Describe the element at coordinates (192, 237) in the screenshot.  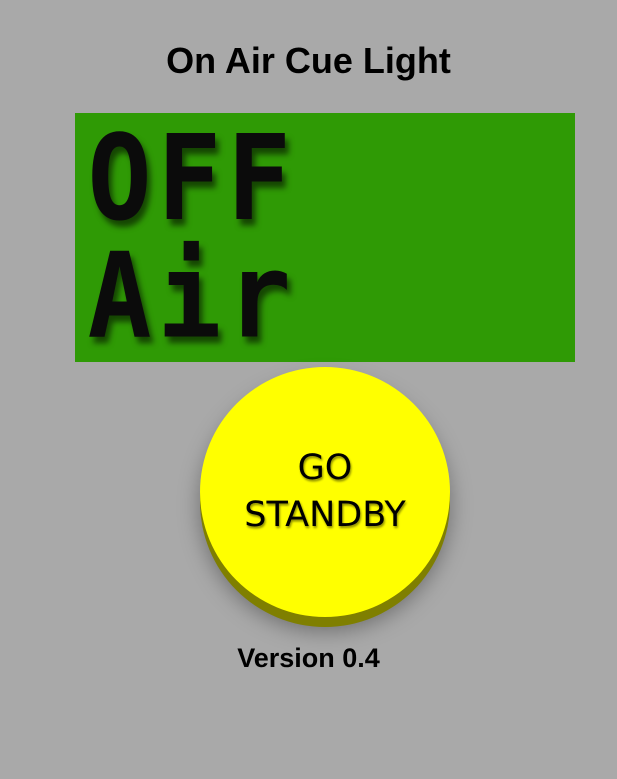
I see `status-text: OFF Air` at that location.